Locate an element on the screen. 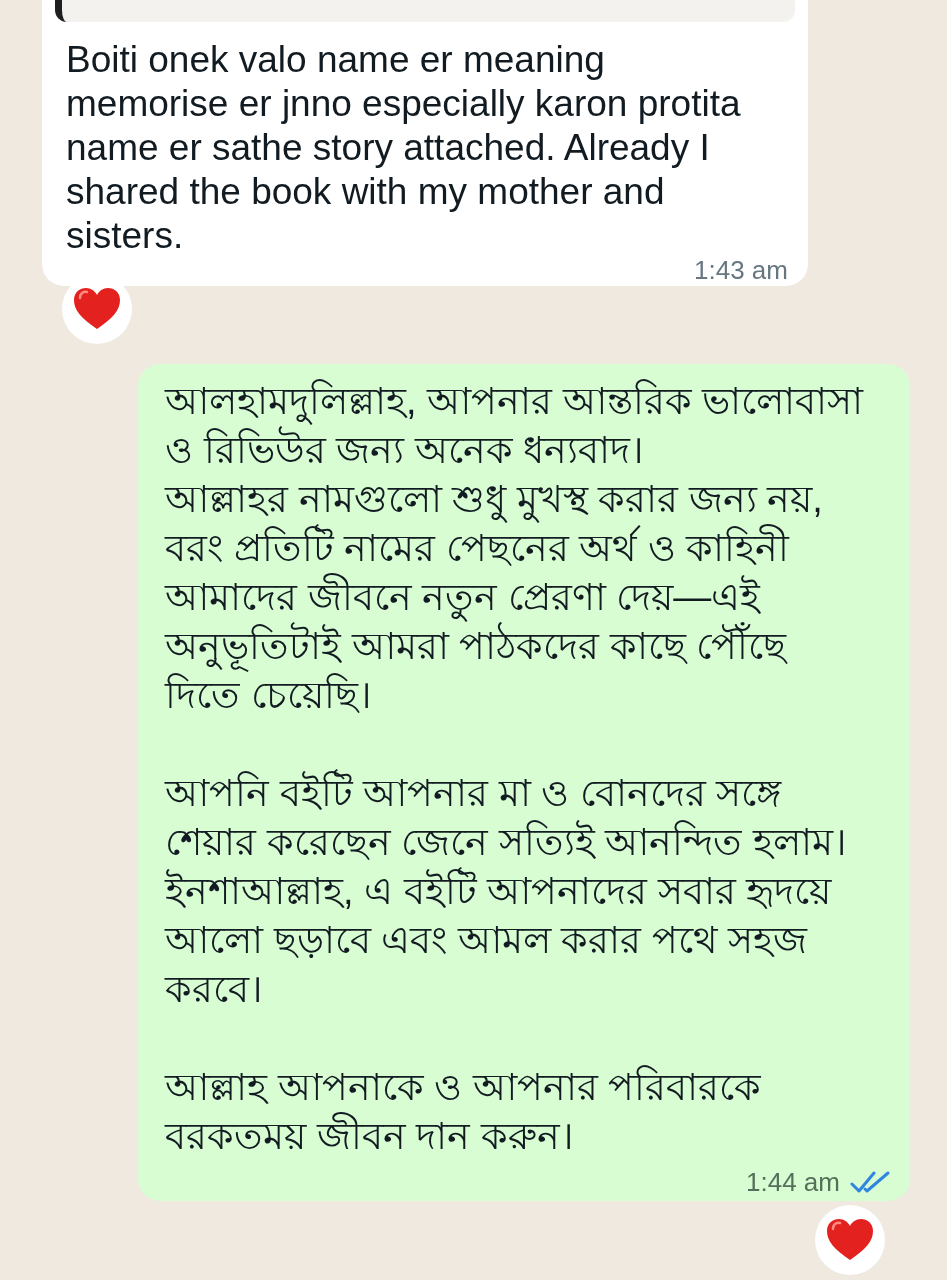 The height and width of the screenshot is (1280, 947). message-time: 1:43 am is located at coordinates (741, 270).